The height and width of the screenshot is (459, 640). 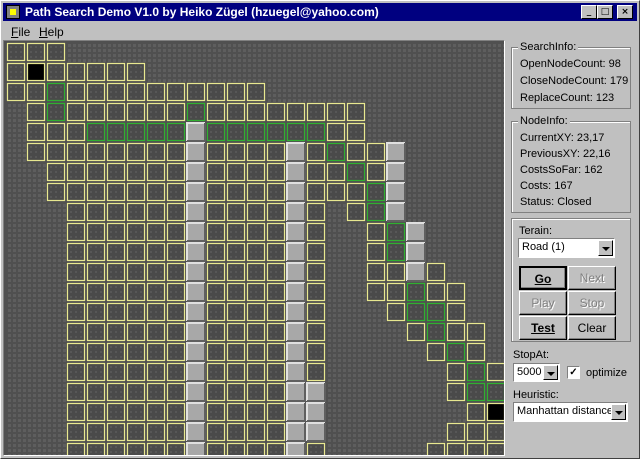 What do you see at coordinates (20, 32) in the screenshot?
I see `menu-file: File` at bounding box center [20, 32].